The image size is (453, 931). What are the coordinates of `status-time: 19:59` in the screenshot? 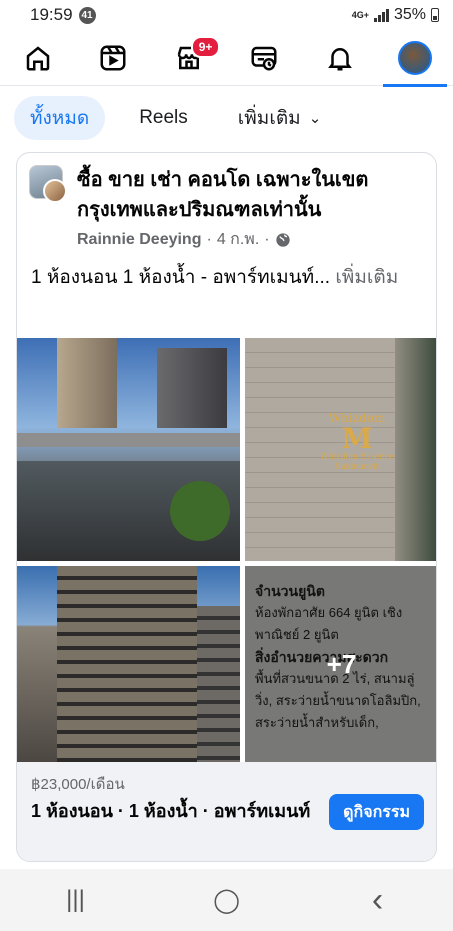 It's located at (51, 14).